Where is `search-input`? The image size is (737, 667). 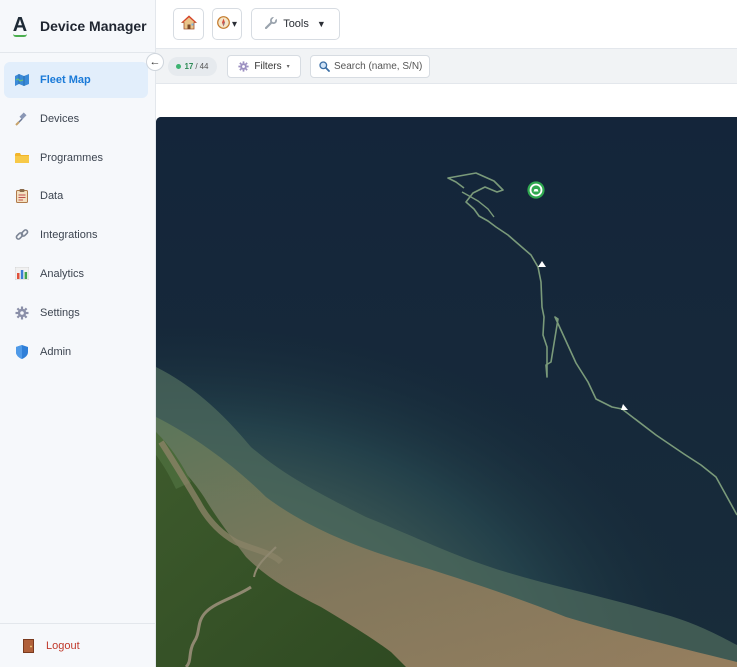 search-input is located at coordinates (380, 66).